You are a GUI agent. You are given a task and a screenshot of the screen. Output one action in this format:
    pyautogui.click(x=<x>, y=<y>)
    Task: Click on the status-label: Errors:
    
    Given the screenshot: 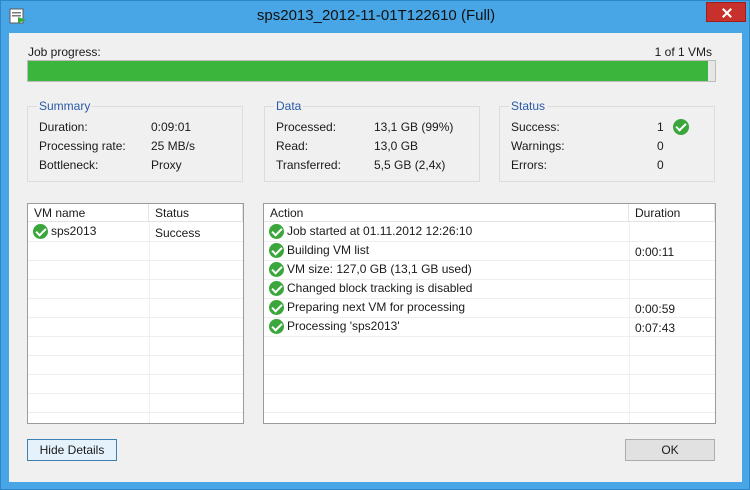 What is the action you would take?
    pyautogui.click(x=529, y=165)
    